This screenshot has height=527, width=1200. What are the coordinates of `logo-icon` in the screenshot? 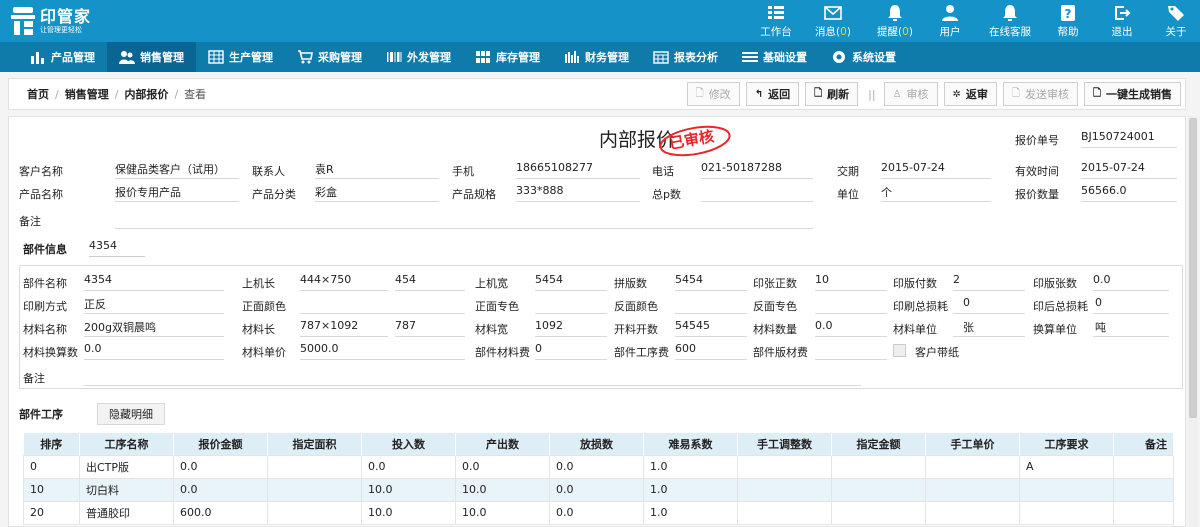 It's located at (23, 21).